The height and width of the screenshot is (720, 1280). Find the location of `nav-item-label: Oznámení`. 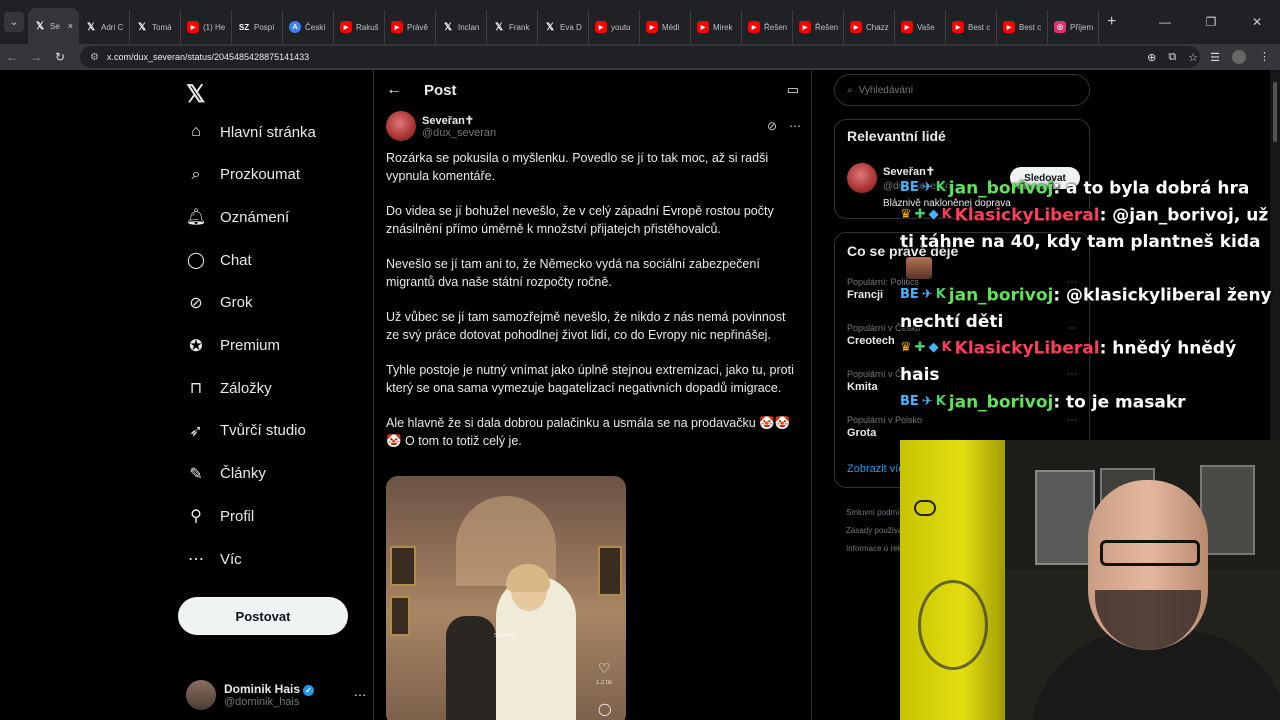

nav-item-label: Oznámení is located at coordinates (255, 217).